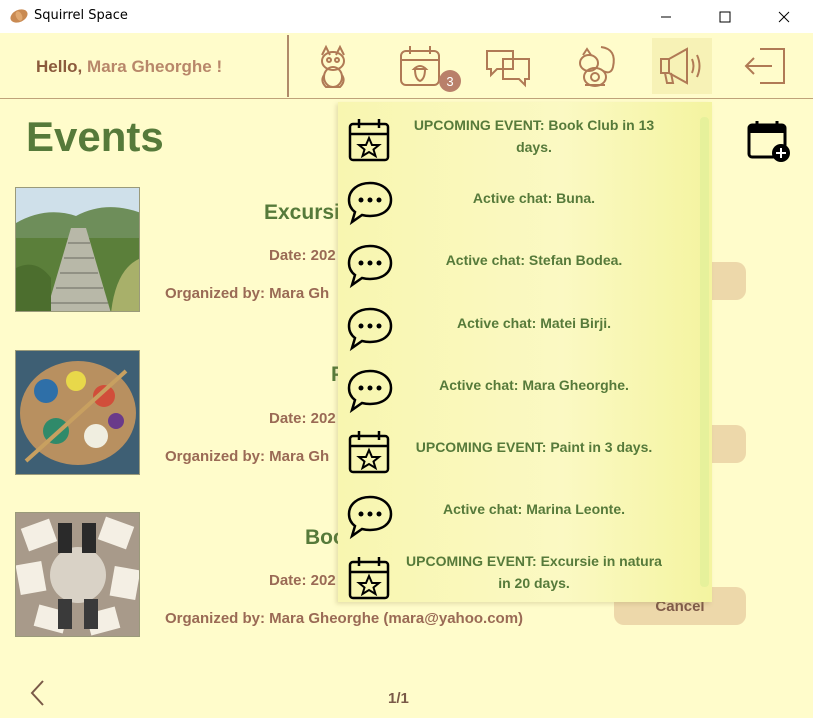  I want to click on maximize-button, so click(725, 16).